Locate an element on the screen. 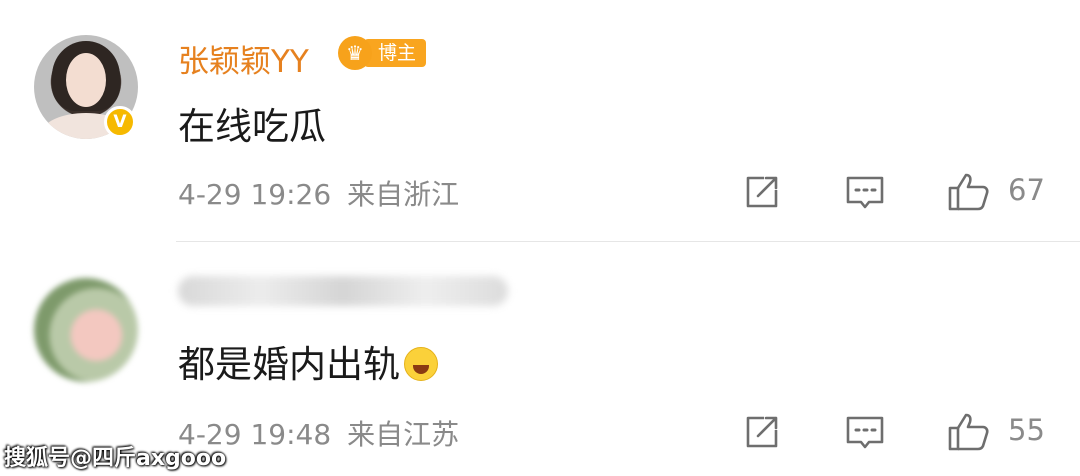  laughing-crying-emoji-icon is located at coordinates (421, 364).